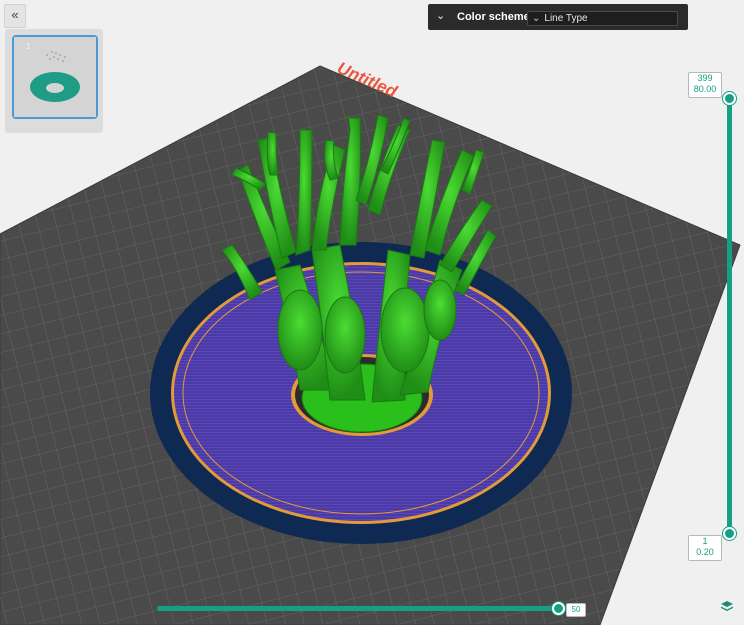 This screenshot has height=625, width=744. What do you see at coordinates (727, 607) in the screenshot?
I see `layers-icon` at bounding box center [727, 607].